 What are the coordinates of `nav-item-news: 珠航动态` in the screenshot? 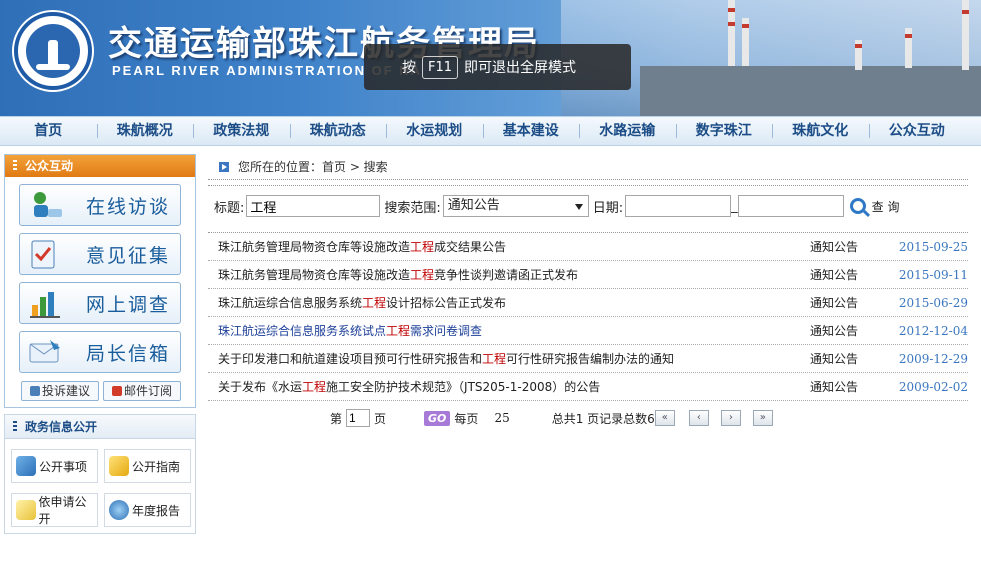 It's located at (338, 131).